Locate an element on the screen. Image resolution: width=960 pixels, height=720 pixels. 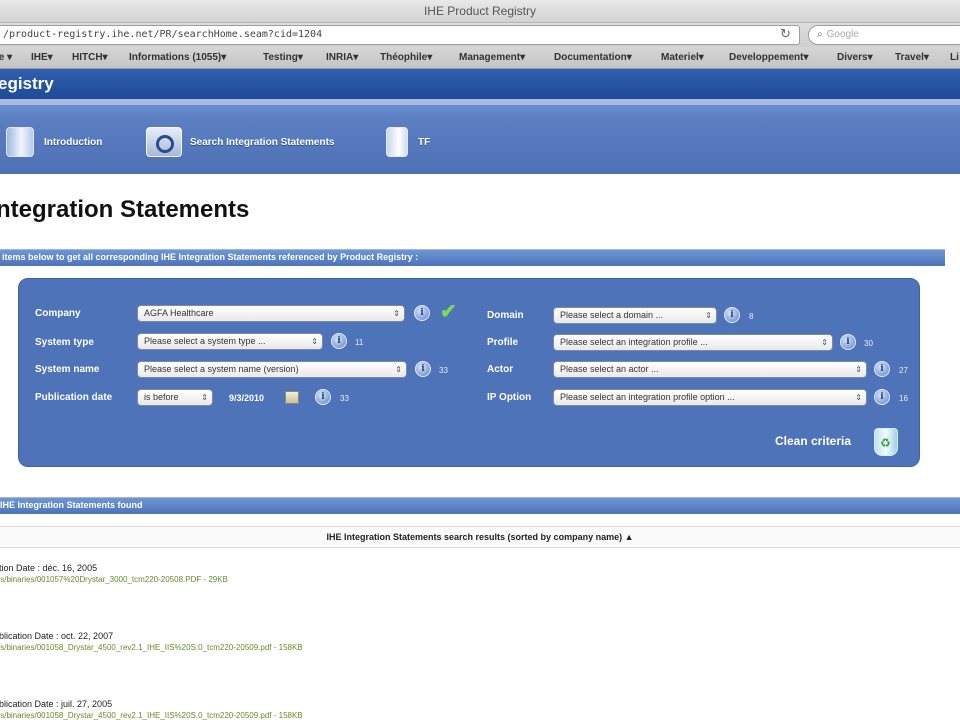
bookmark-item: le ▾ is located at coordinates (6, 57).